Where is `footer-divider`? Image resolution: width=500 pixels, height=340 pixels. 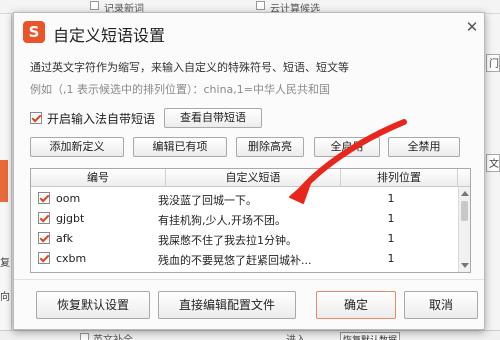
footer-divider is located at coordinates (249, 279).